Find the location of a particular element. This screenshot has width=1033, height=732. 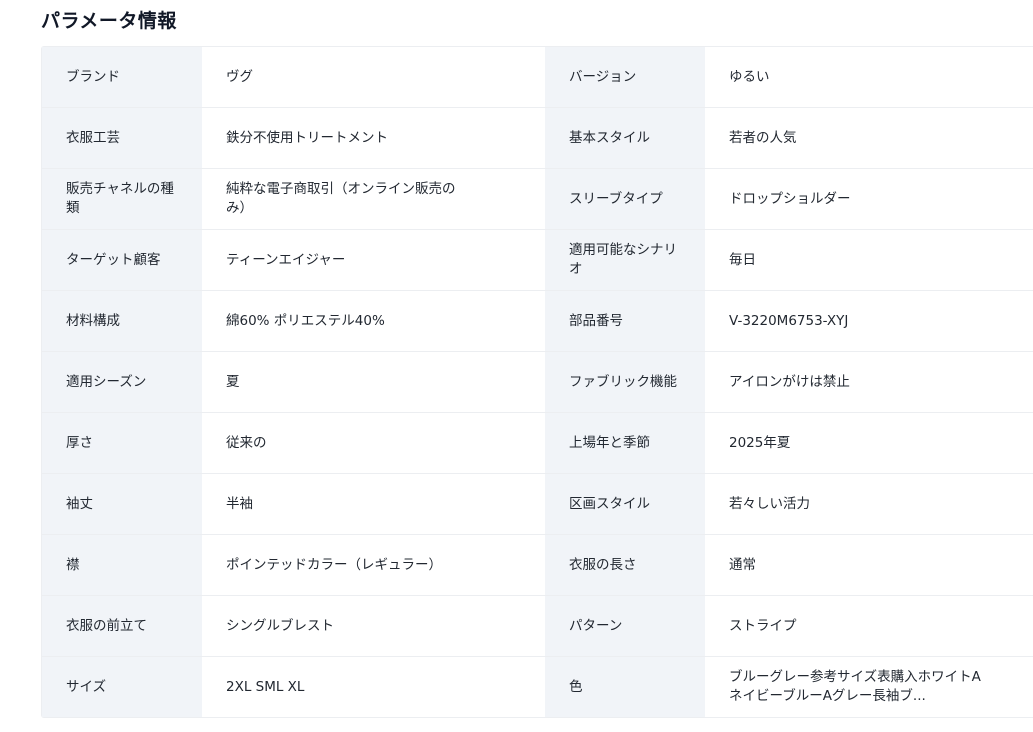

param-key: 適用可能なシナリオ is located at coordinates (625, 260).